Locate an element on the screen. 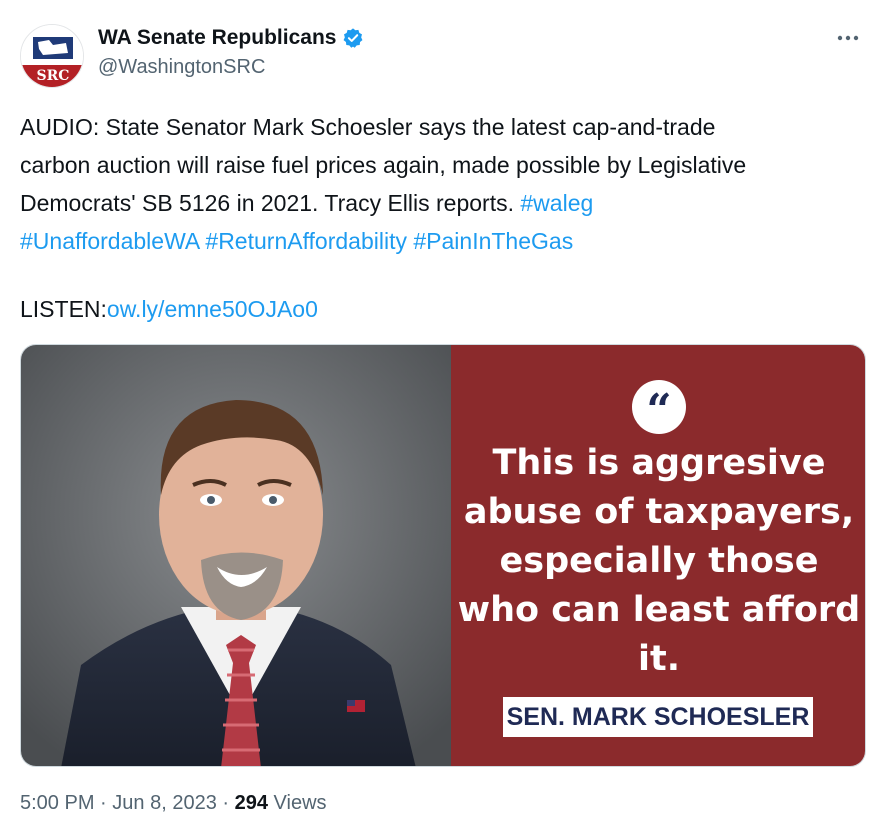  avatar: SRC is located at coordinates (52, 56).